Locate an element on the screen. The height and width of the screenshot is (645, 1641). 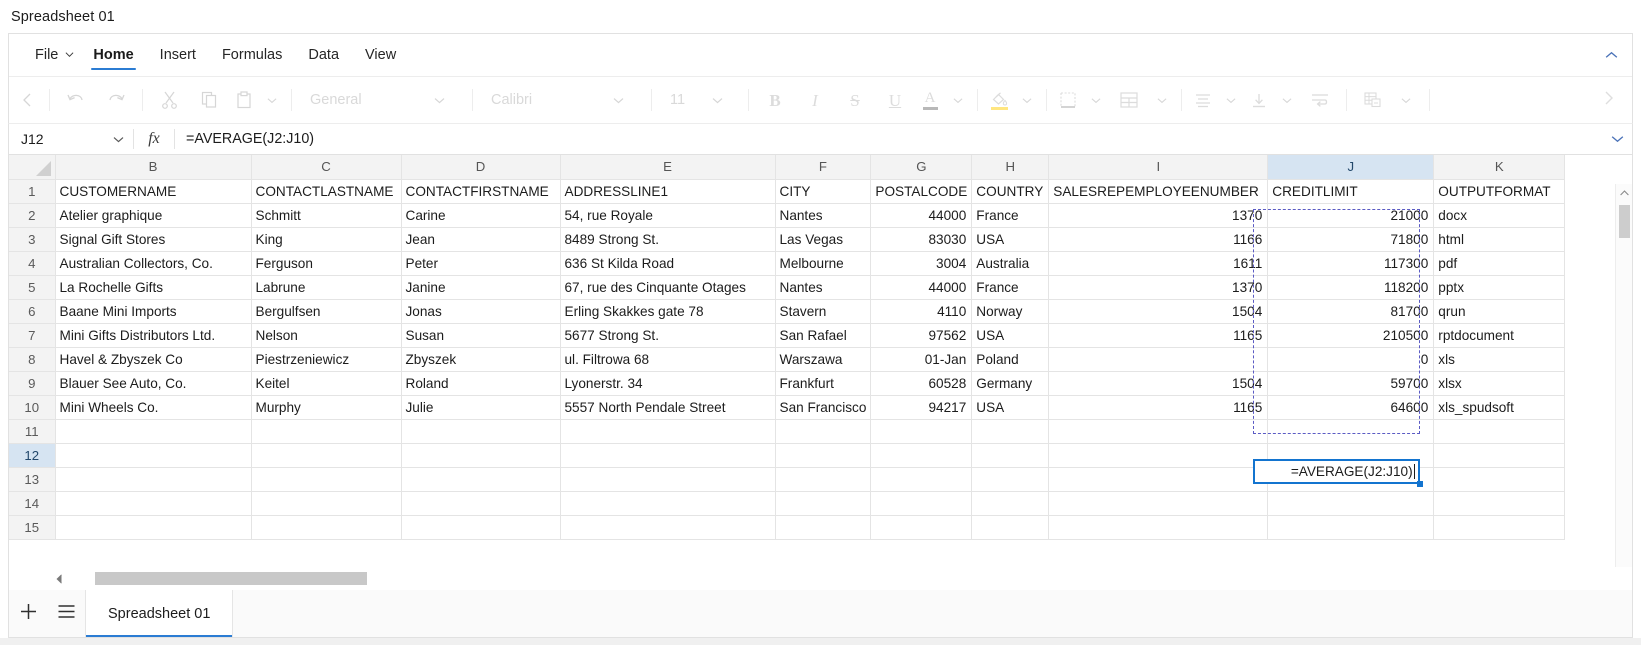
tab-insert: Insert is located at coordinates (178, 55).